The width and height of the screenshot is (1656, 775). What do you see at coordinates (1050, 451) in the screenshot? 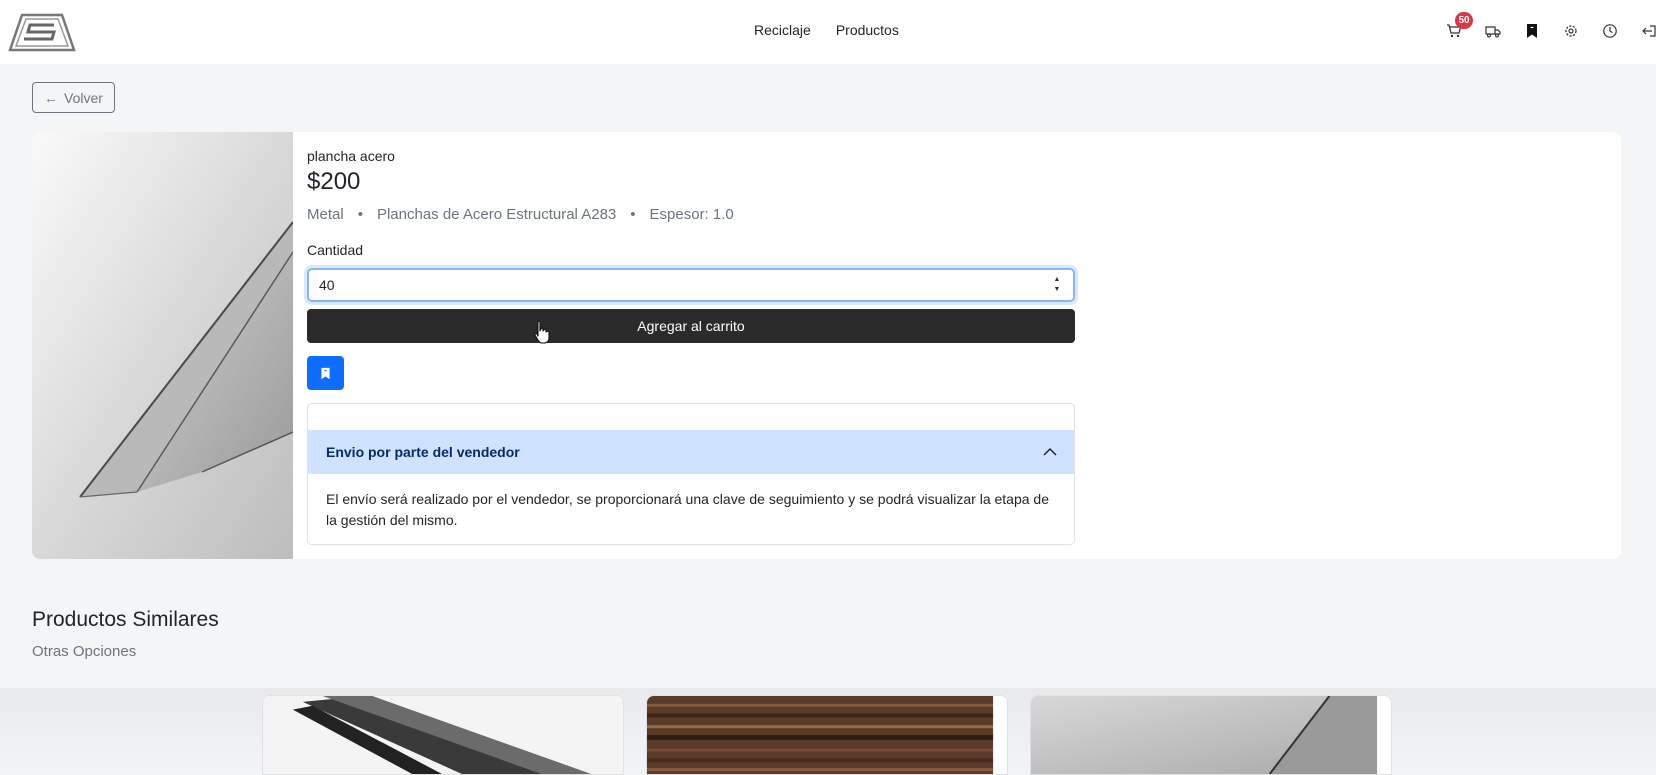
I see `chevron-up-icon` at bounding box center [1050, 451].